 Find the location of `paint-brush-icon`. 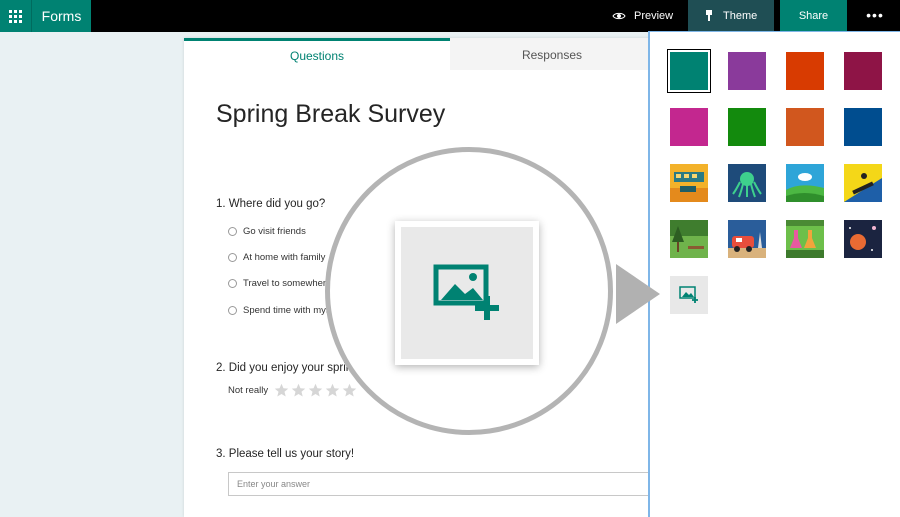

paint-brush-icon is located at coordinates (709, 15).